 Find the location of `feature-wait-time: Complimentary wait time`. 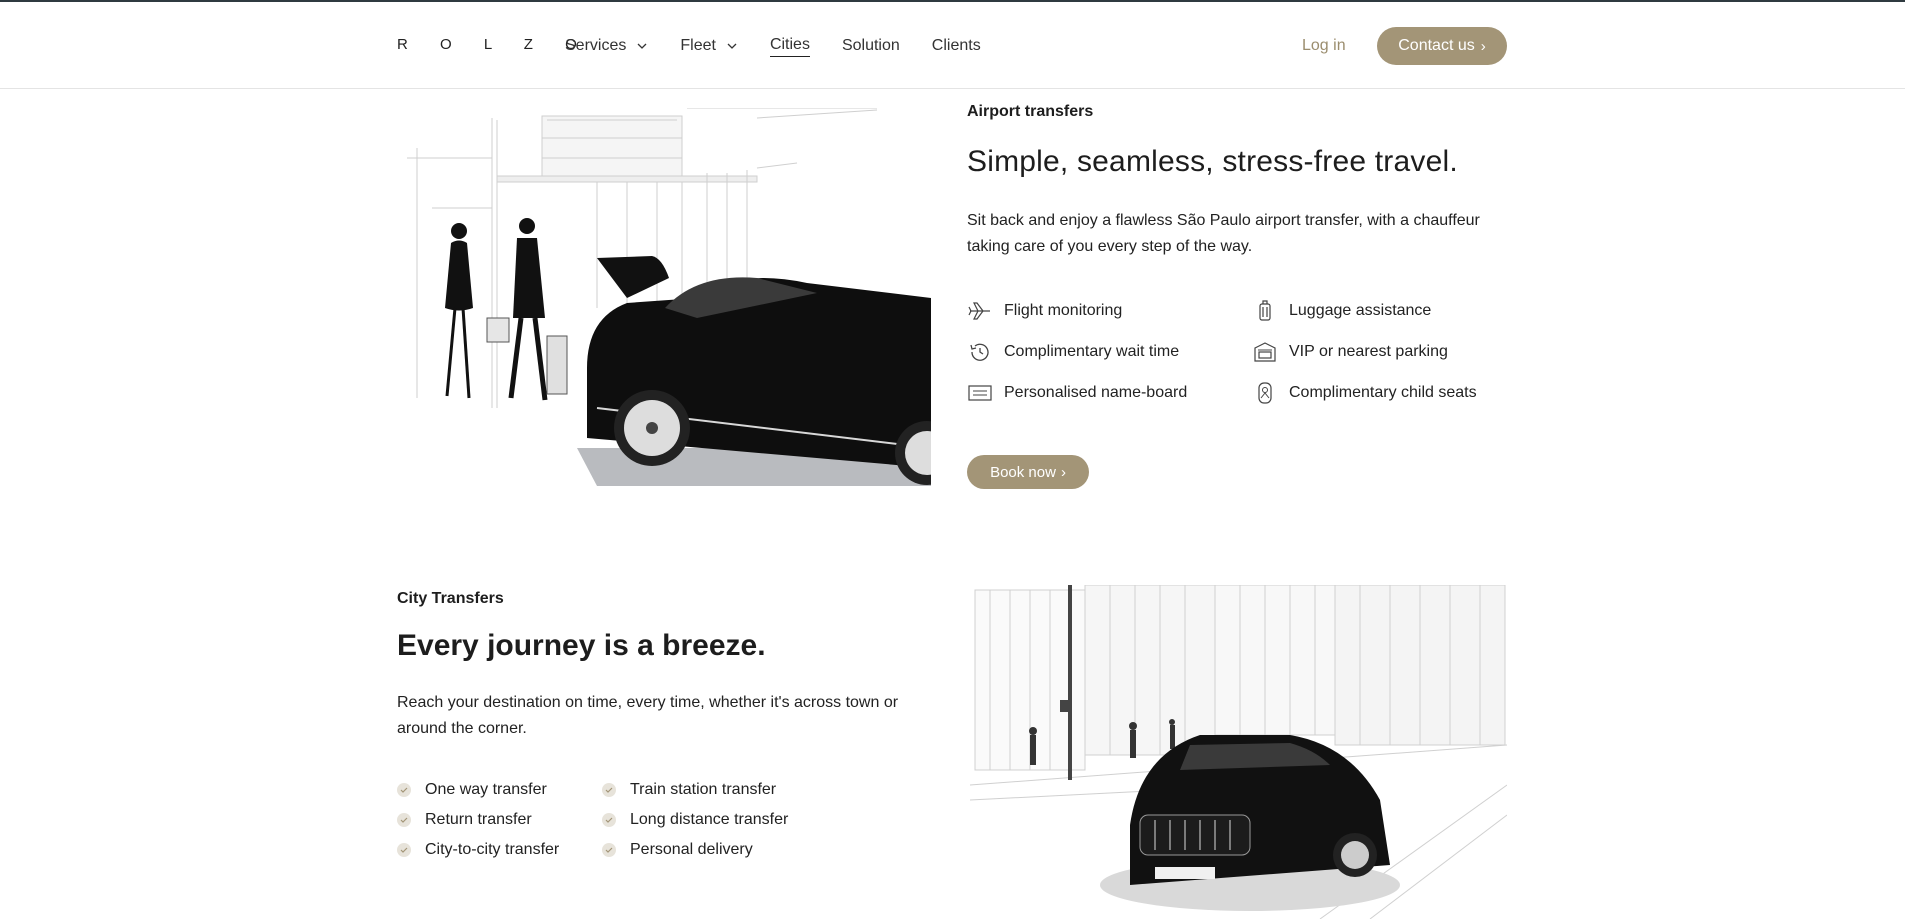

feature-wait-time: Complimentary wait time is located at coordinates (1073, 352).